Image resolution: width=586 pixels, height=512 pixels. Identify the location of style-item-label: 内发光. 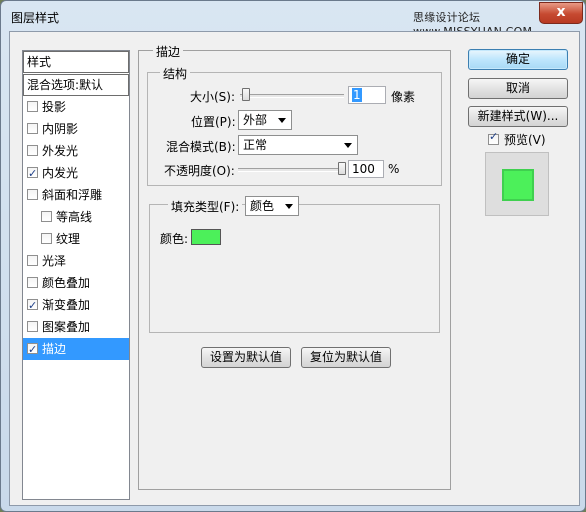
(60, 173).